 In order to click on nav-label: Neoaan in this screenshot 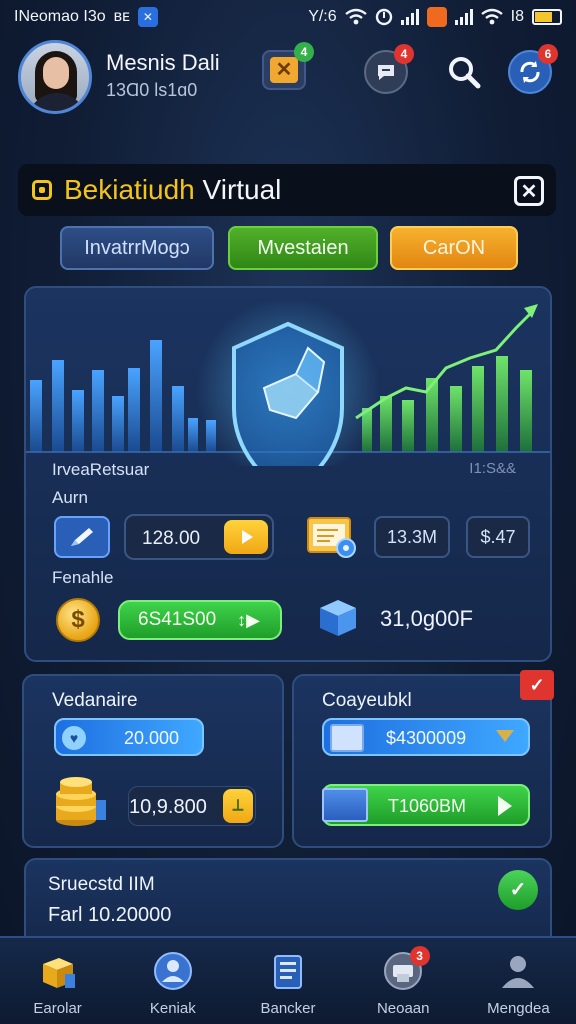, I will do `click(403, 1008)`.